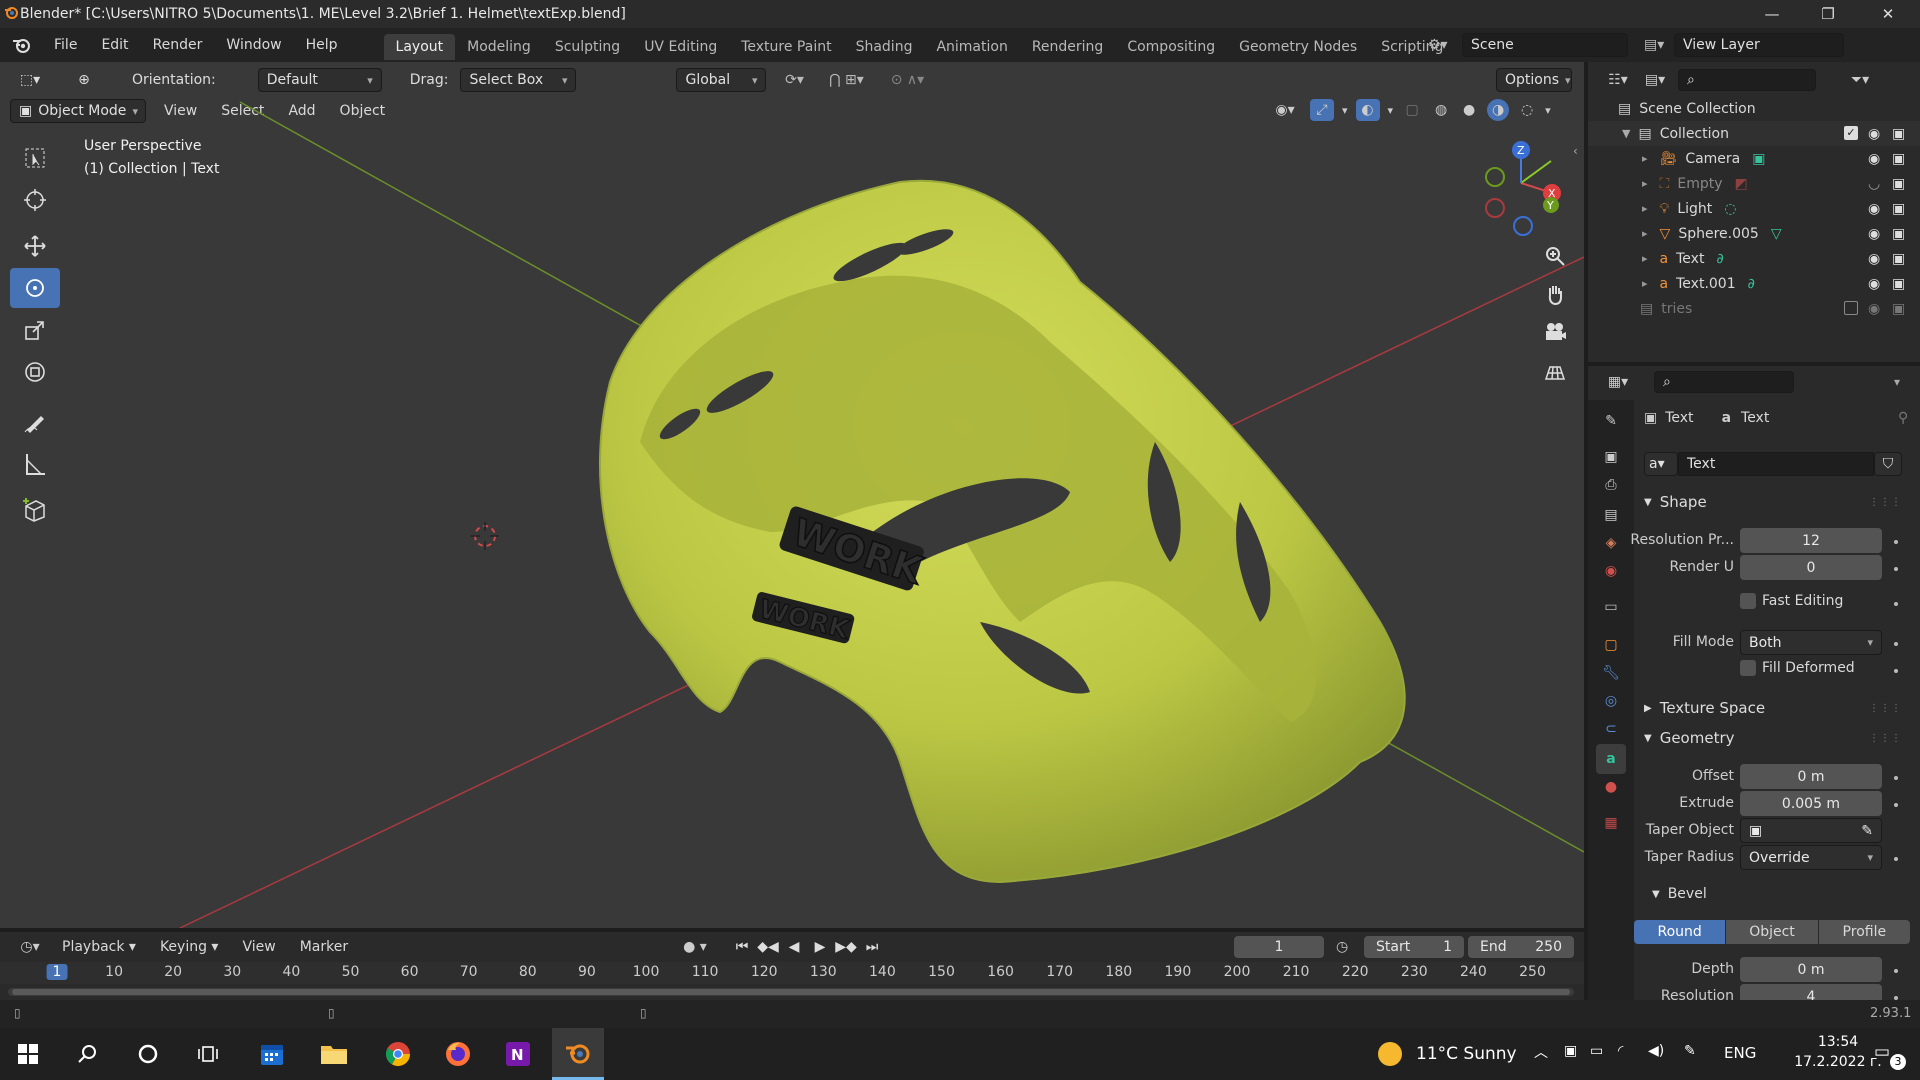 This screenshot has height=1080, width=1920. Describe the element at coordinates (1754, 308) in the screenshot. I see `outliner-row-tries: ▤ tries ◉ ▣` at that location.